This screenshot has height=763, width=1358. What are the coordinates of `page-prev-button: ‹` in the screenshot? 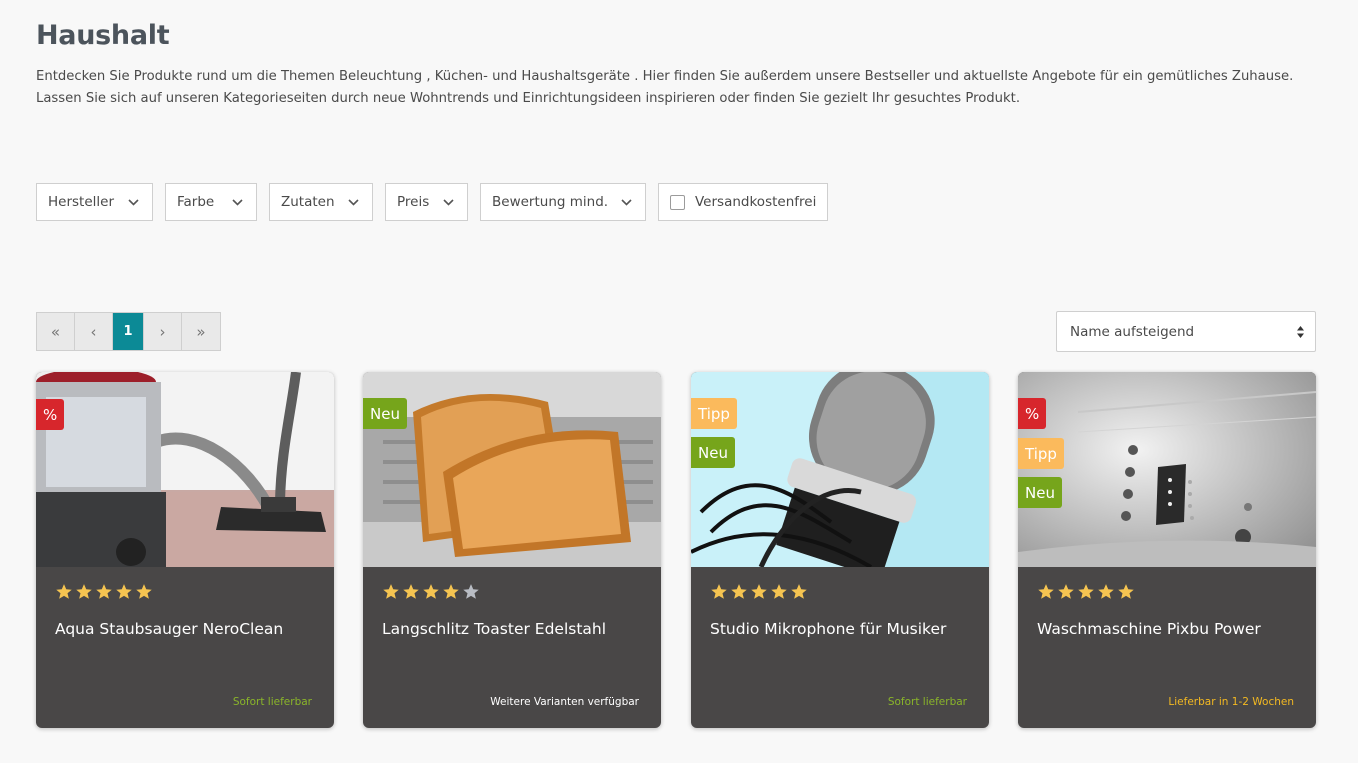 It's located at (94, 331).